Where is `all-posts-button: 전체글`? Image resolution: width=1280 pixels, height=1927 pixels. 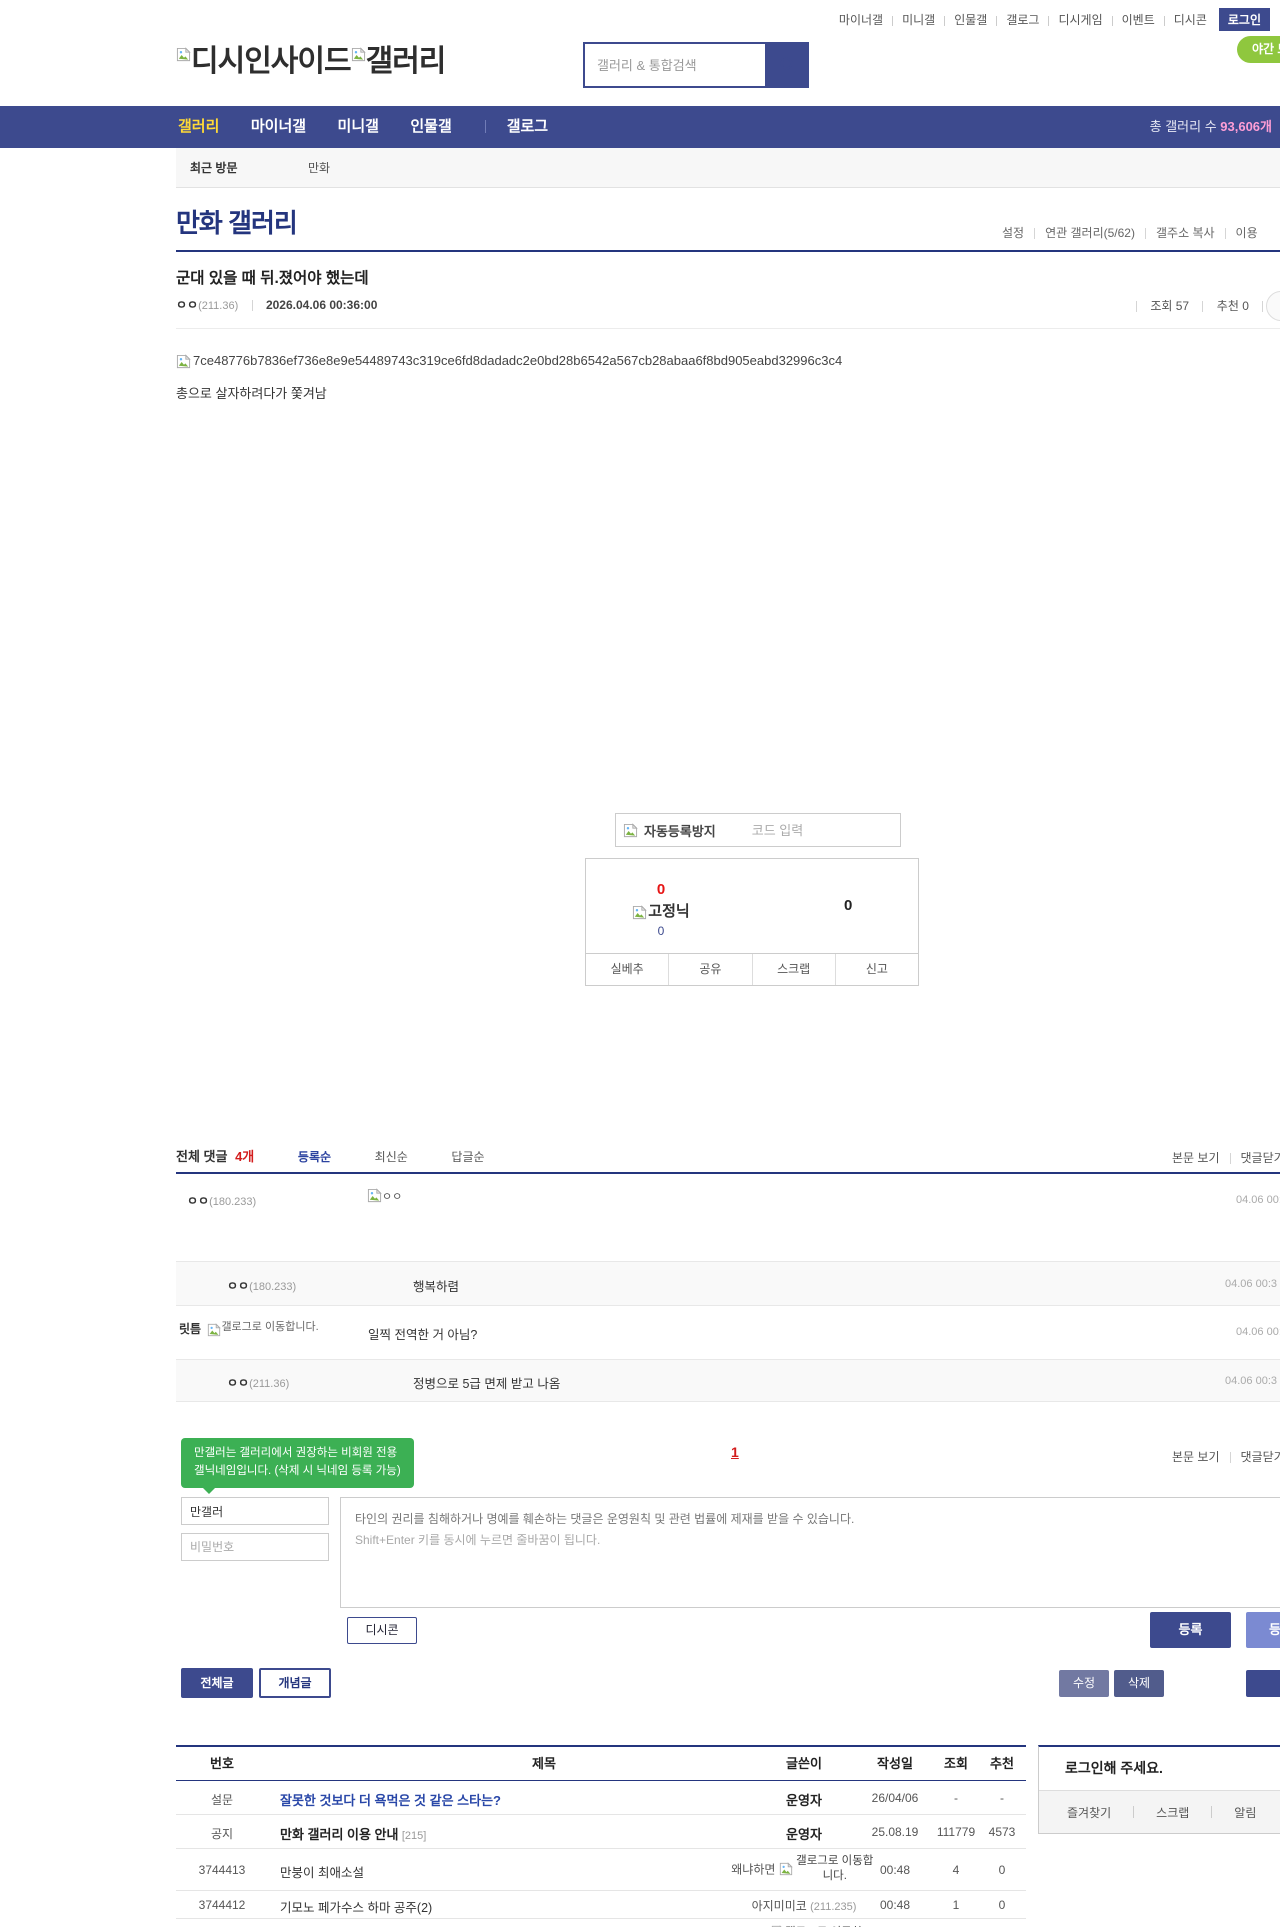
all-posts-button: 전체글 is located at coordinates (217, 1683).